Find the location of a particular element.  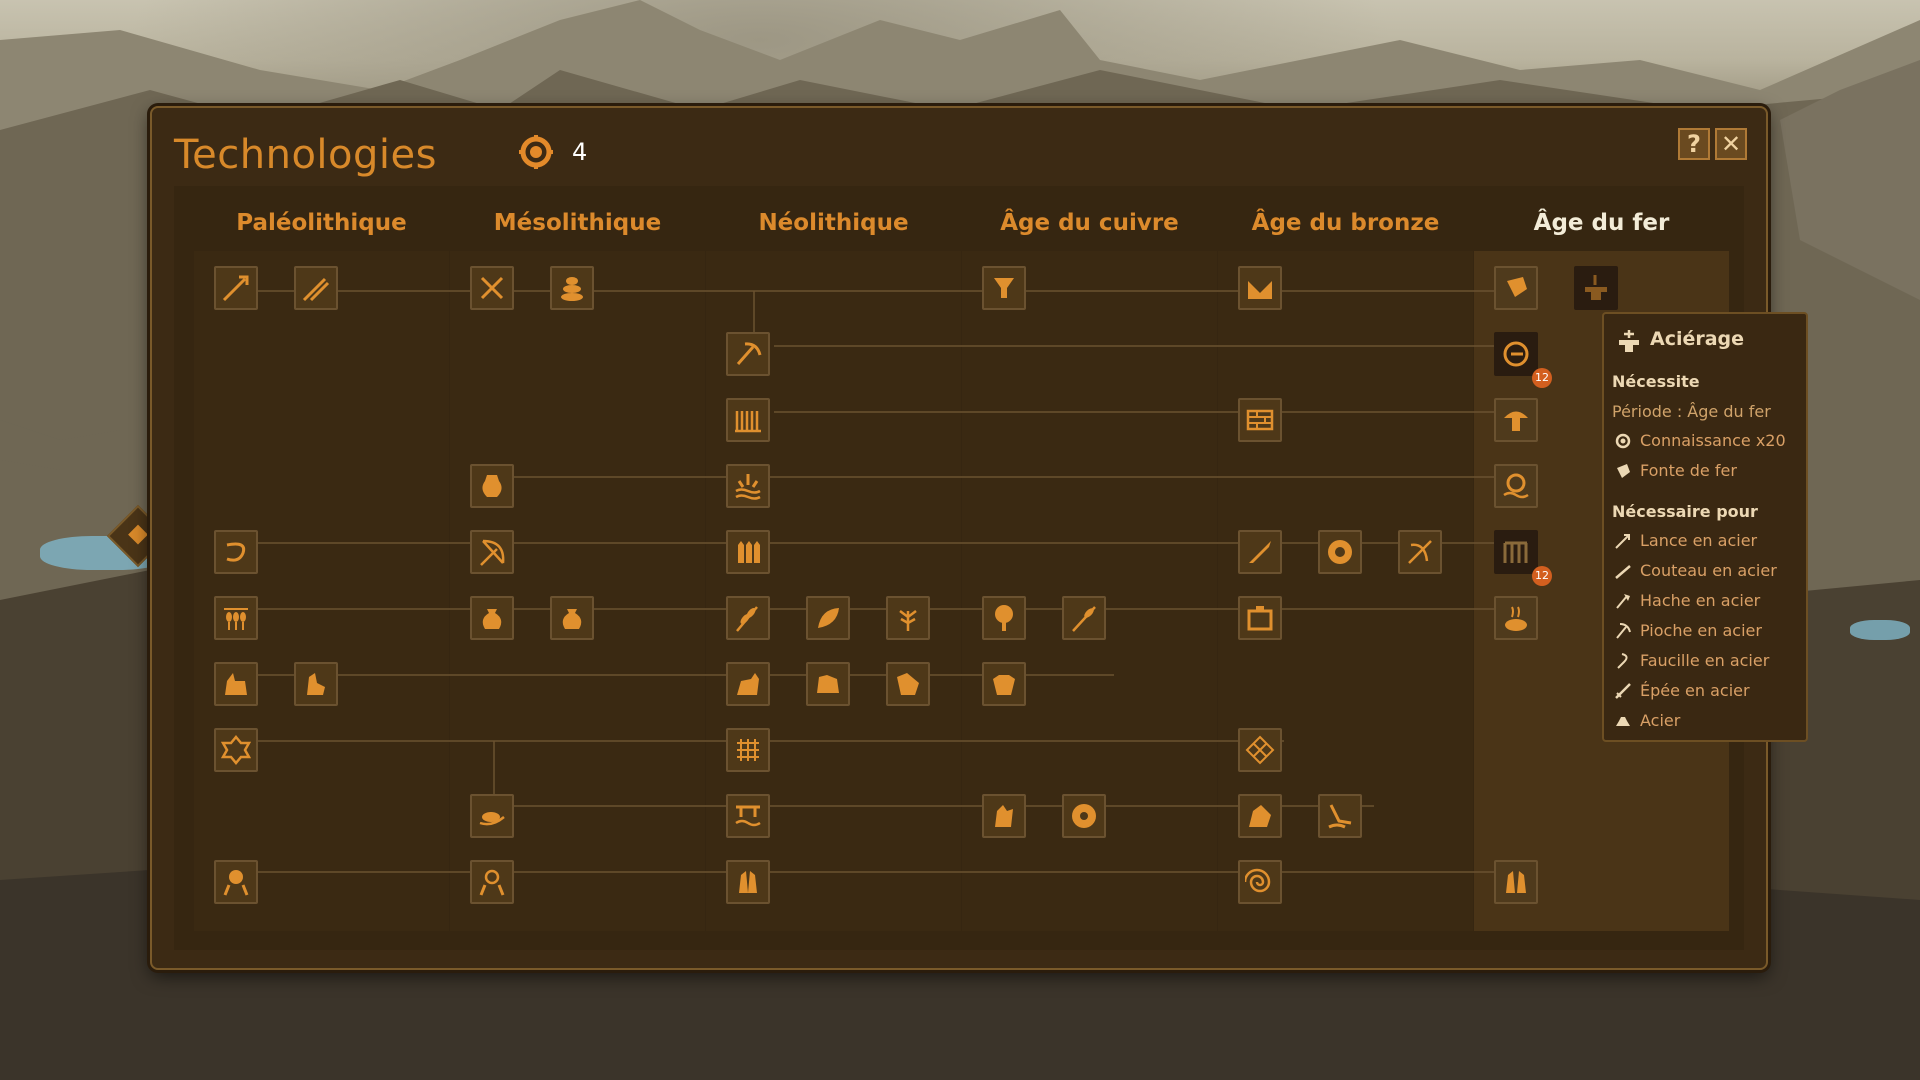

tech-node-iron-smelting is located at coordinates (1516, 288).